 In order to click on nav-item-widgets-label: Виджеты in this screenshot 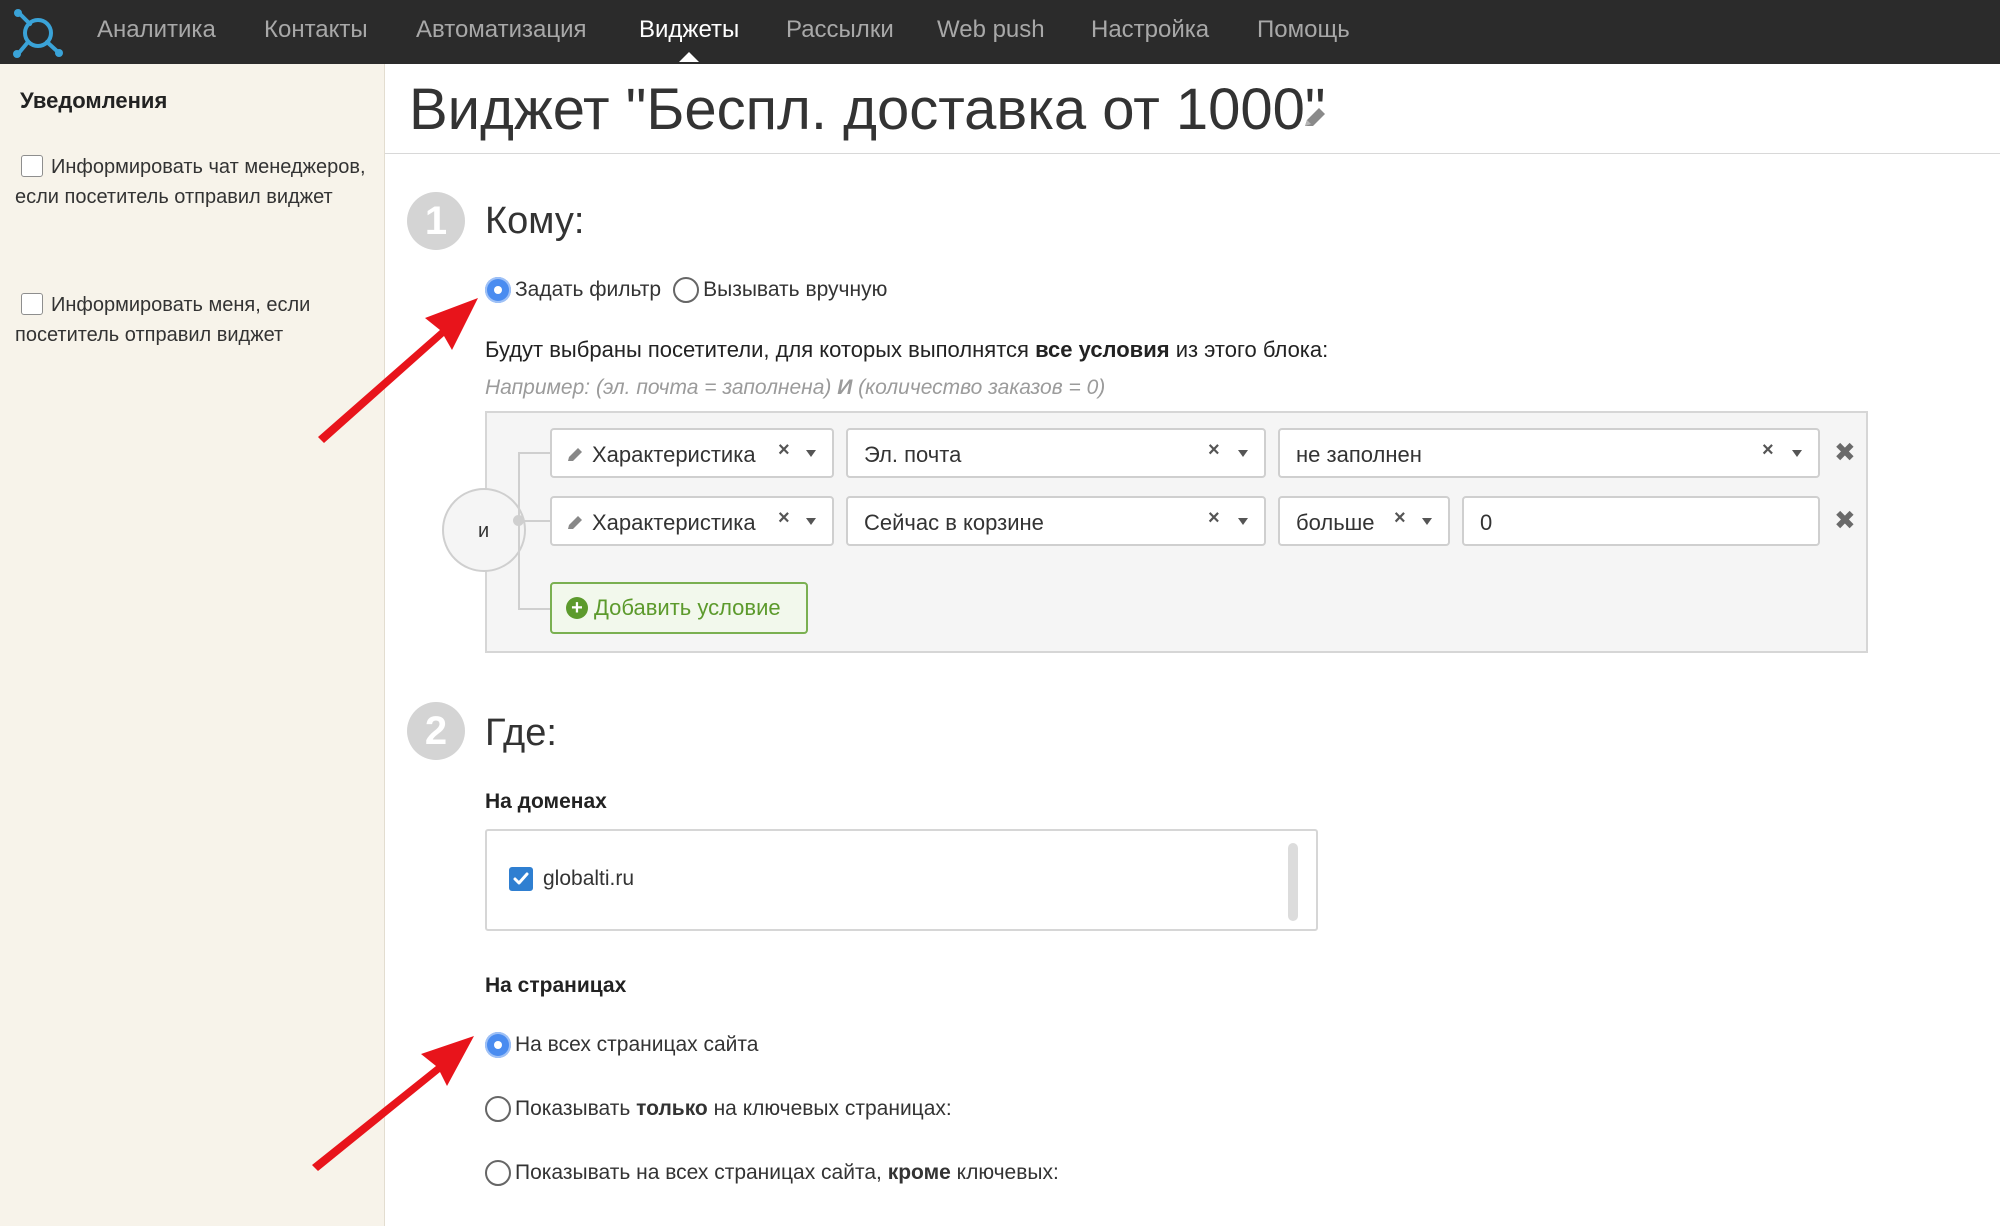, I will do `click(689, 29)`.